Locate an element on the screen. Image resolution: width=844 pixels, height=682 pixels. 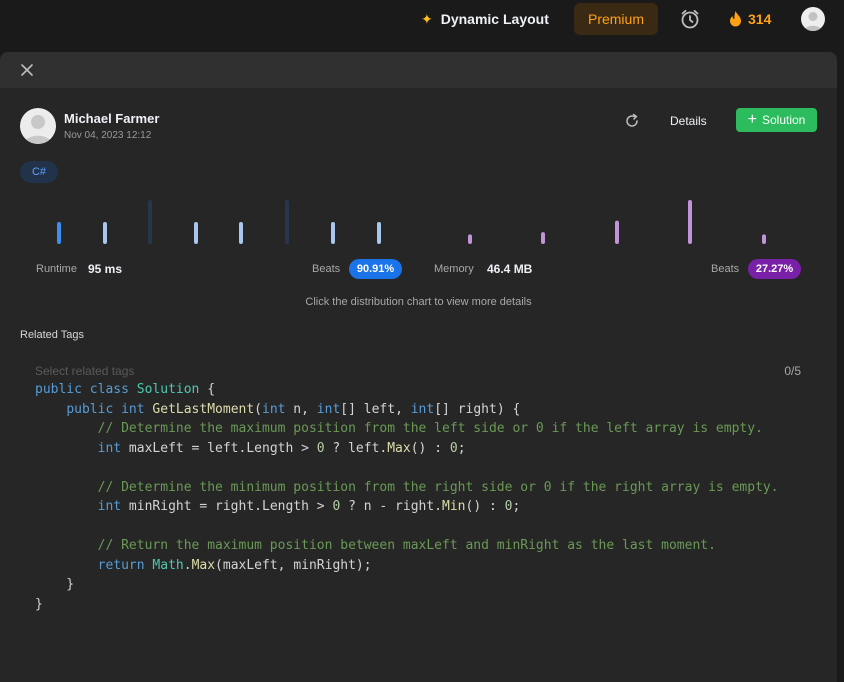
runtime-value: 95 ms is located at coordinates (105, 269).